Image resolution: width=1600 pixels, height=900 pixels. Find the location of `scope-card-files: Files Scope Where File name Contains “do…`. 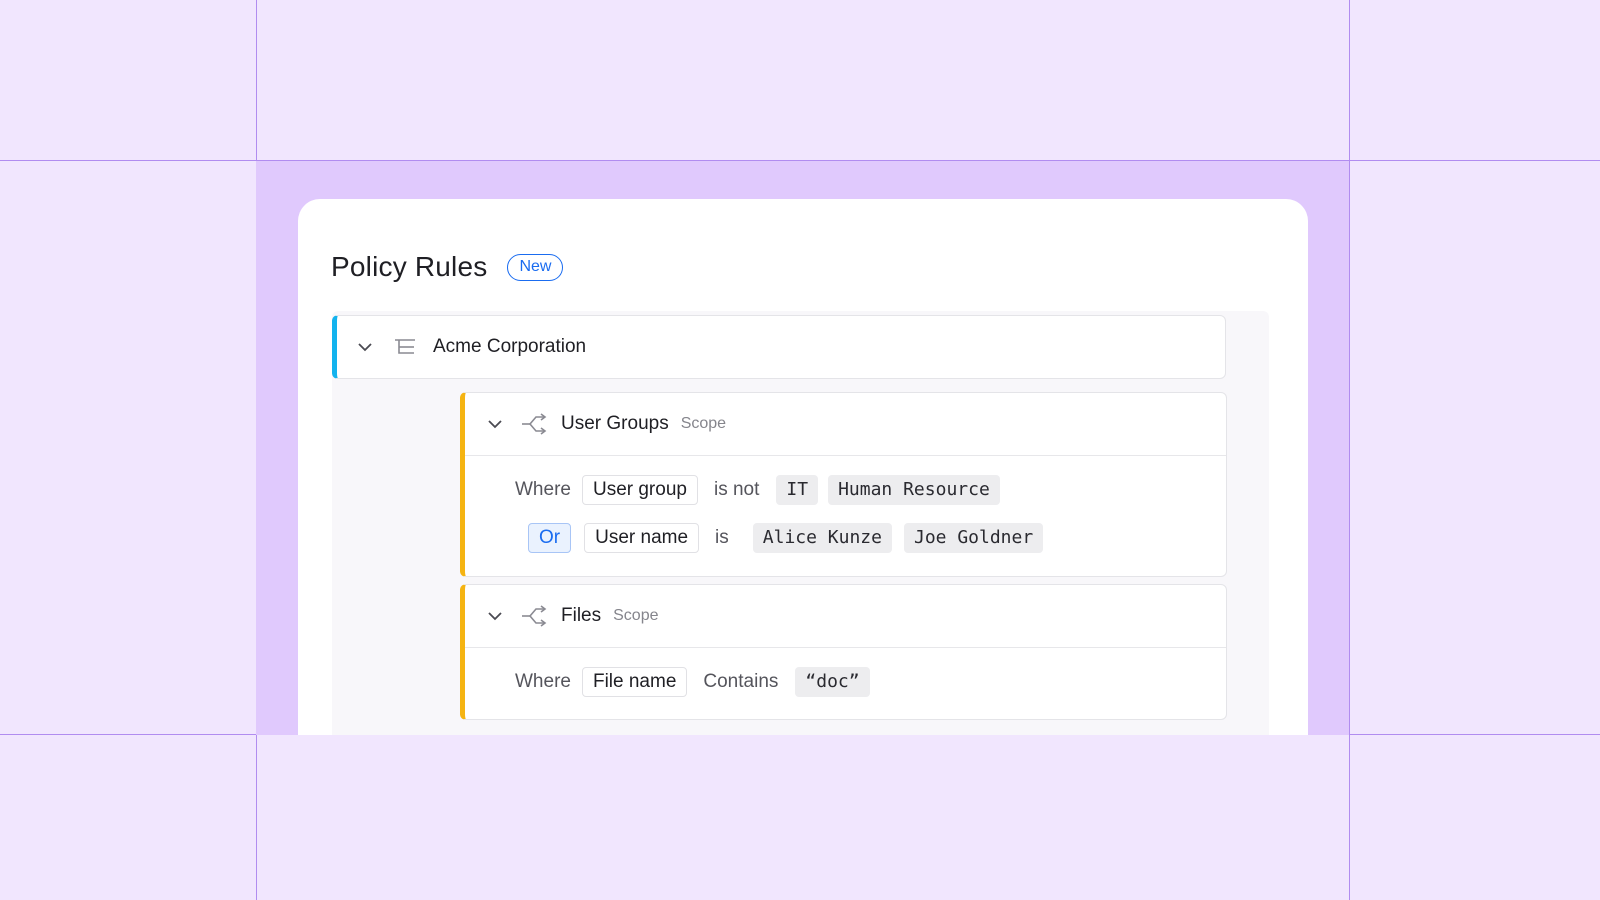

scope-card-files: Files Scope Where File name Contains “do… is located at coordinates (843, 652).